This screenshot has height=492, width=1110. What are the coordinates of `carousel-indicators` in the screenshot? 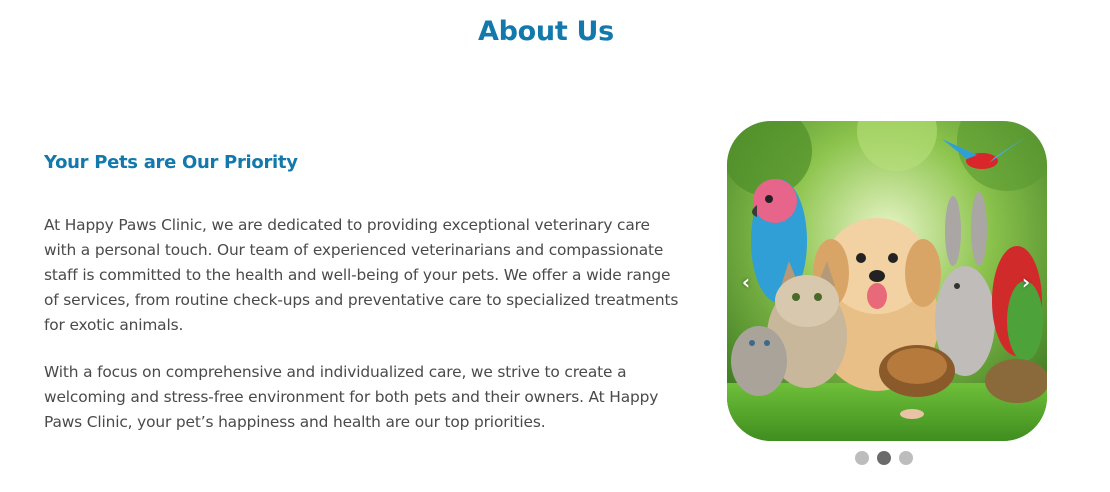 It's located at (884, 458).